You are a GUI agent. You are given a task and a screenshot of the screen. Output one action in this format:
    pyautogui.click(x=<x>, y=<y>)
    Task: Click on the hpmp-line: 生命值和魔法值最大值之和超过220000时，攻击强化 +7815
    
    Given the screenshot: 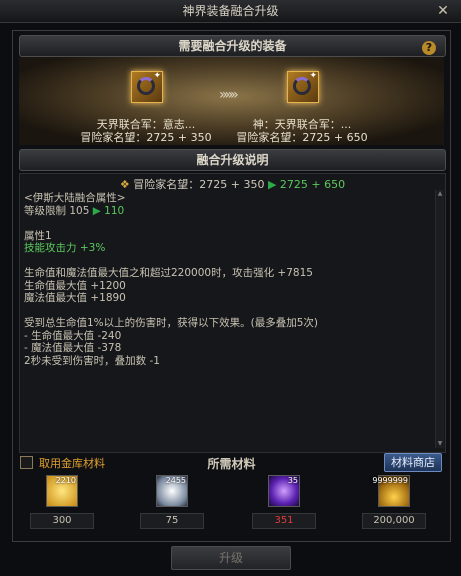 What is the action you would take?
    pyautogui.click(x=168, y=273)
    